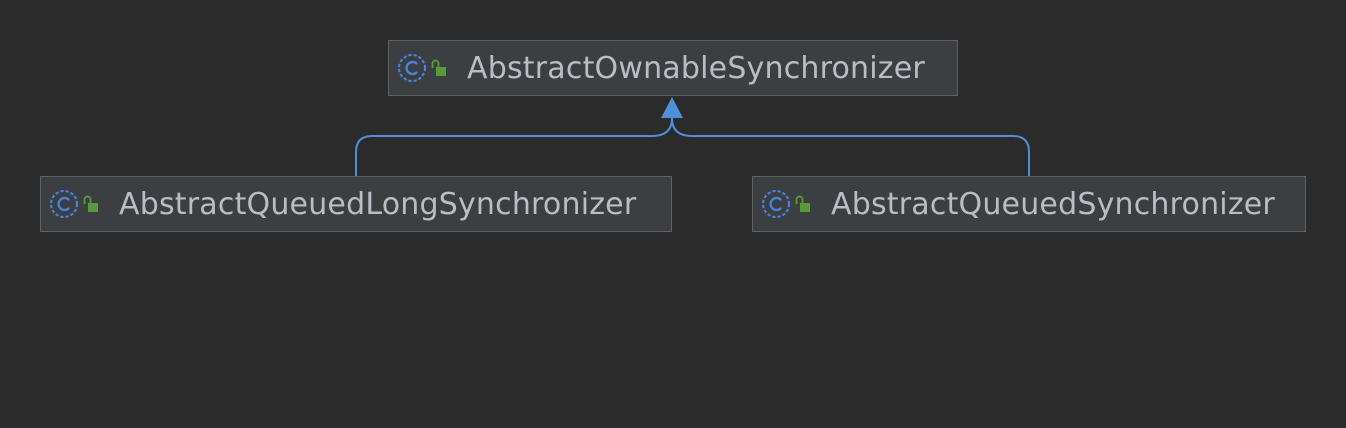 The image size is (1346, 428). I want to click on class-name-label: AbstractOwnableSynchronizer, so click(696, 68).